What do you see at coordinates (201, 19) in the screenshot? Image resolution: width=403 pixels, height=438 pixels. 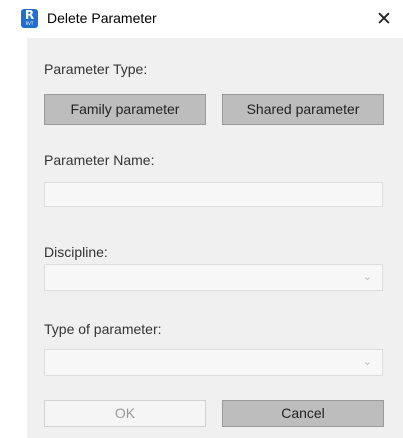 I see `title-bar: R RVT Delete Parameter ✕` at bounding box center [201, 19].